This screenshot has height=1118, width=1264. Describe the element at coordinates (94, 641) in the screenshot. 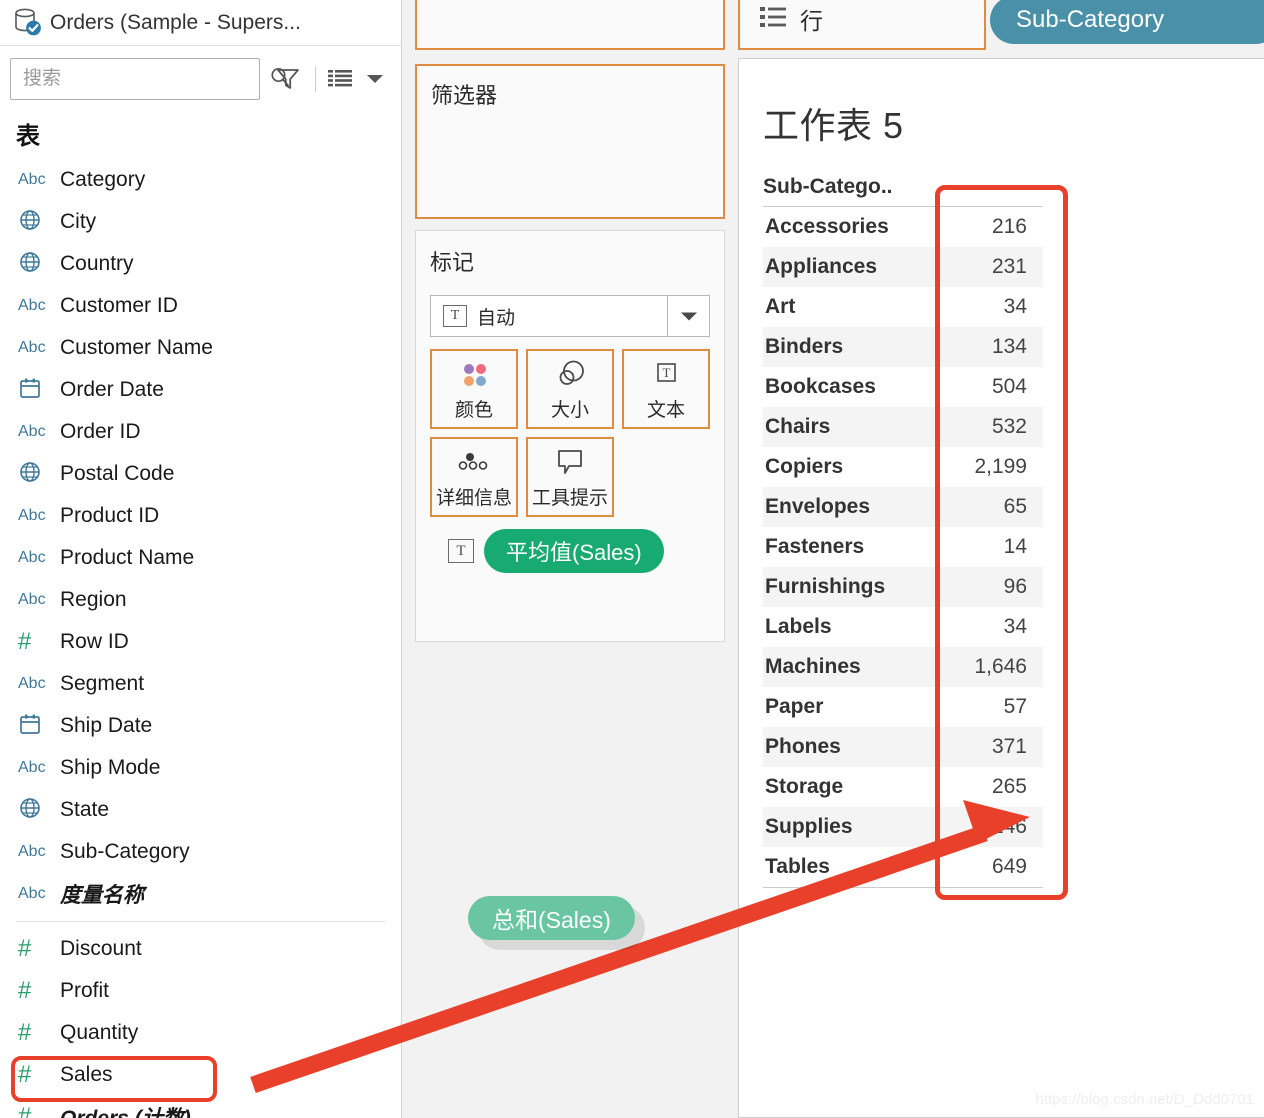

I see `field-label: Row ID` at that location.